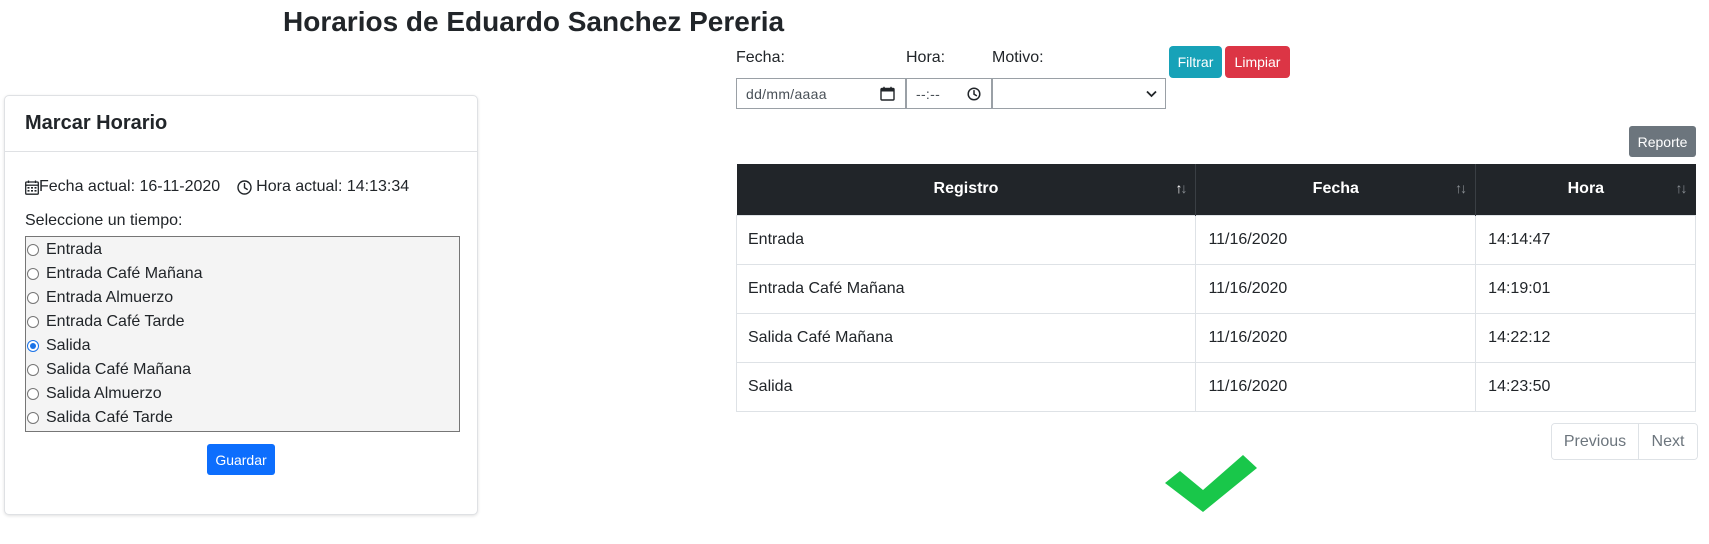  What do you see at coordinates (966, 189) in the screenshot?
I see `column-header-registro: Registro ↑↓` at bounding box center [966, 189].